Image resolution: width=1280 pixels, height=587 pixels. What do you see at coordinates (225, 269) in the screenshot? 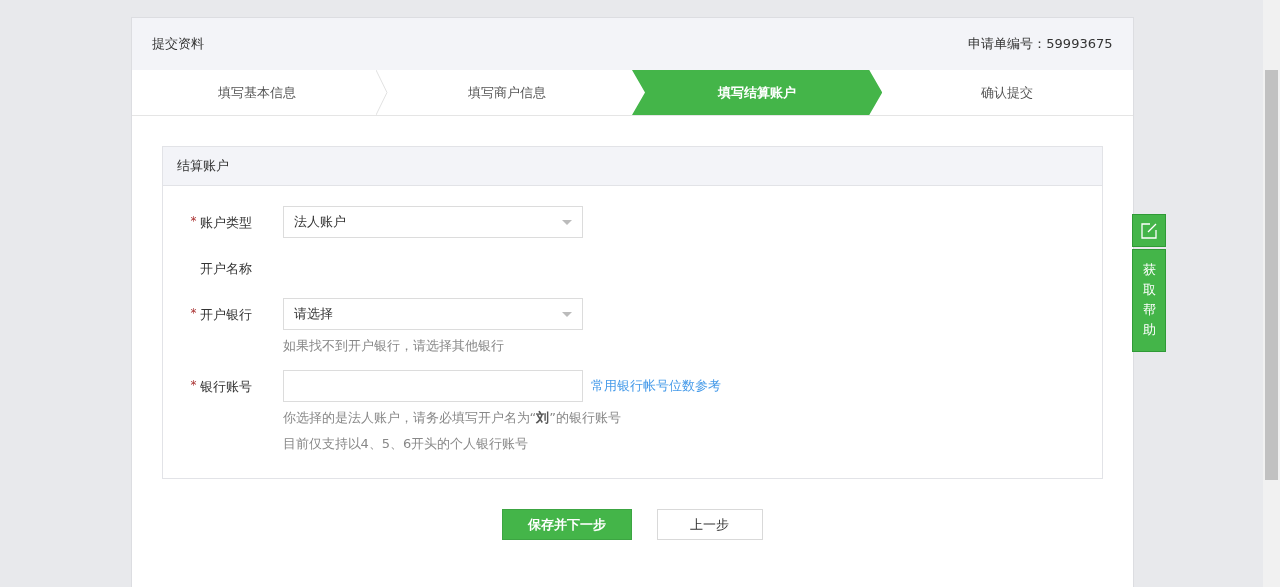
I see `field-label: 开户名称` at bounding box center [225, 269].